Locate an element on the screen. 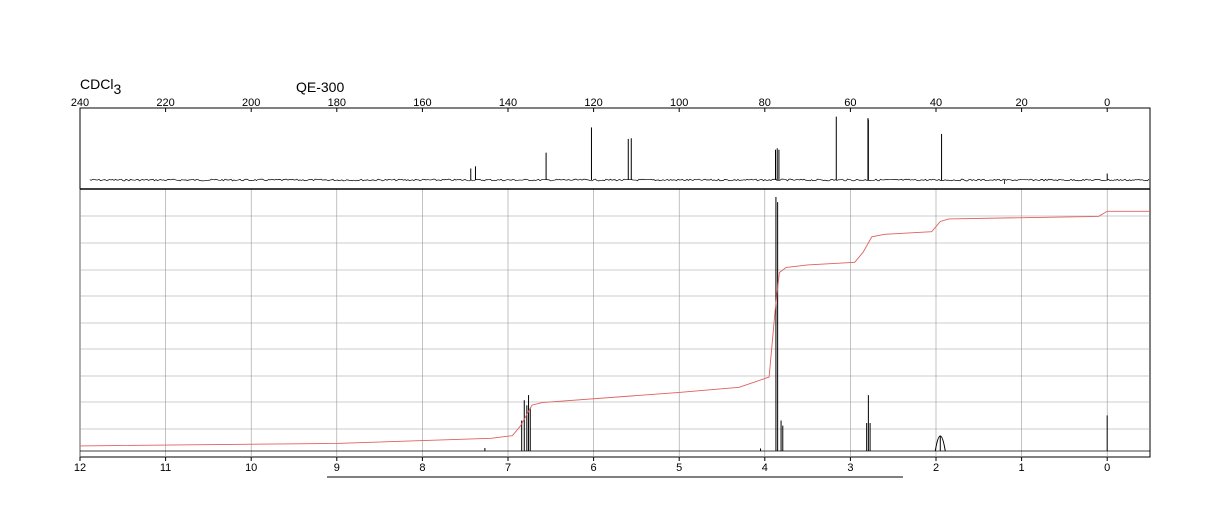 The height and width of the screenshot is (528, 1224). h1-tick-label-10: 2 is located at coordinates (936, 468).